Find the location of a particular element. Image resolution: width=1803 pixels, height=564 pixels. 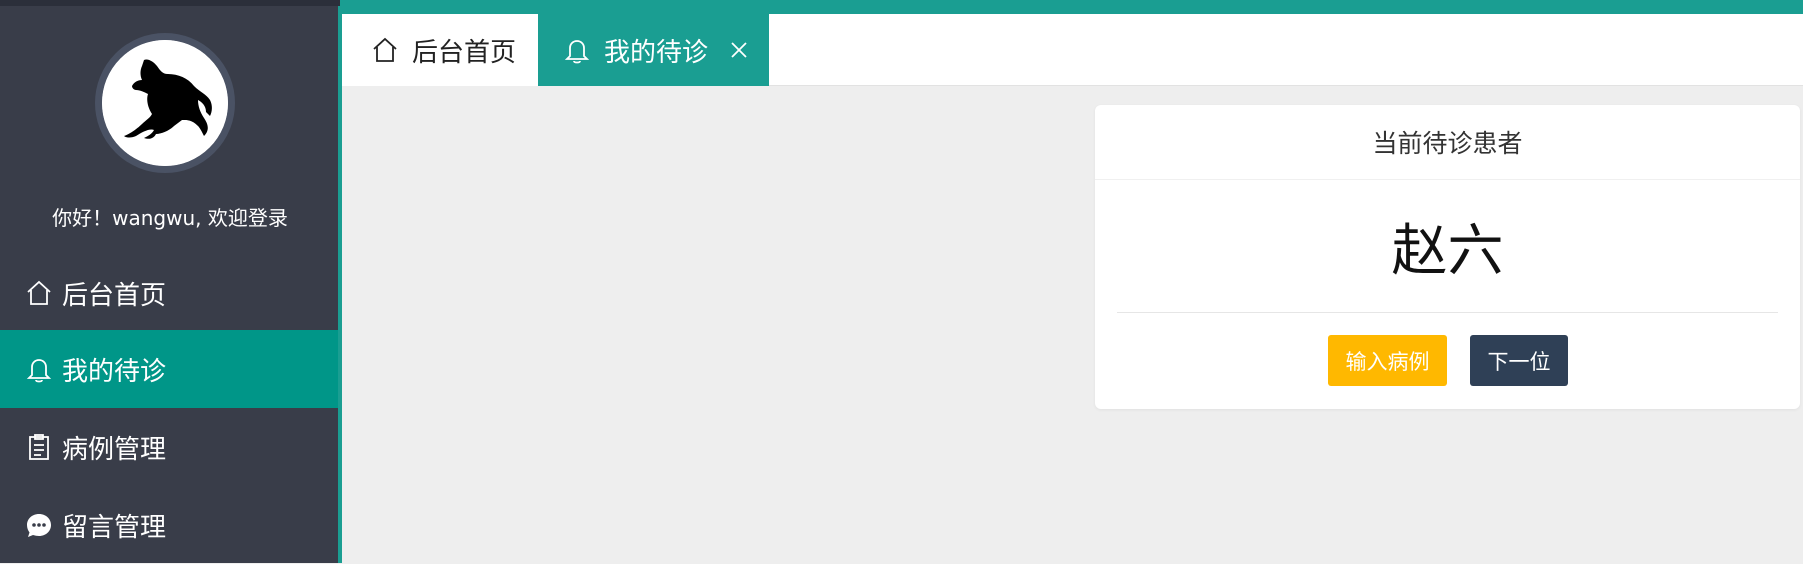

next-patient-button: 下一位 is located at coordinates (1519, 360).